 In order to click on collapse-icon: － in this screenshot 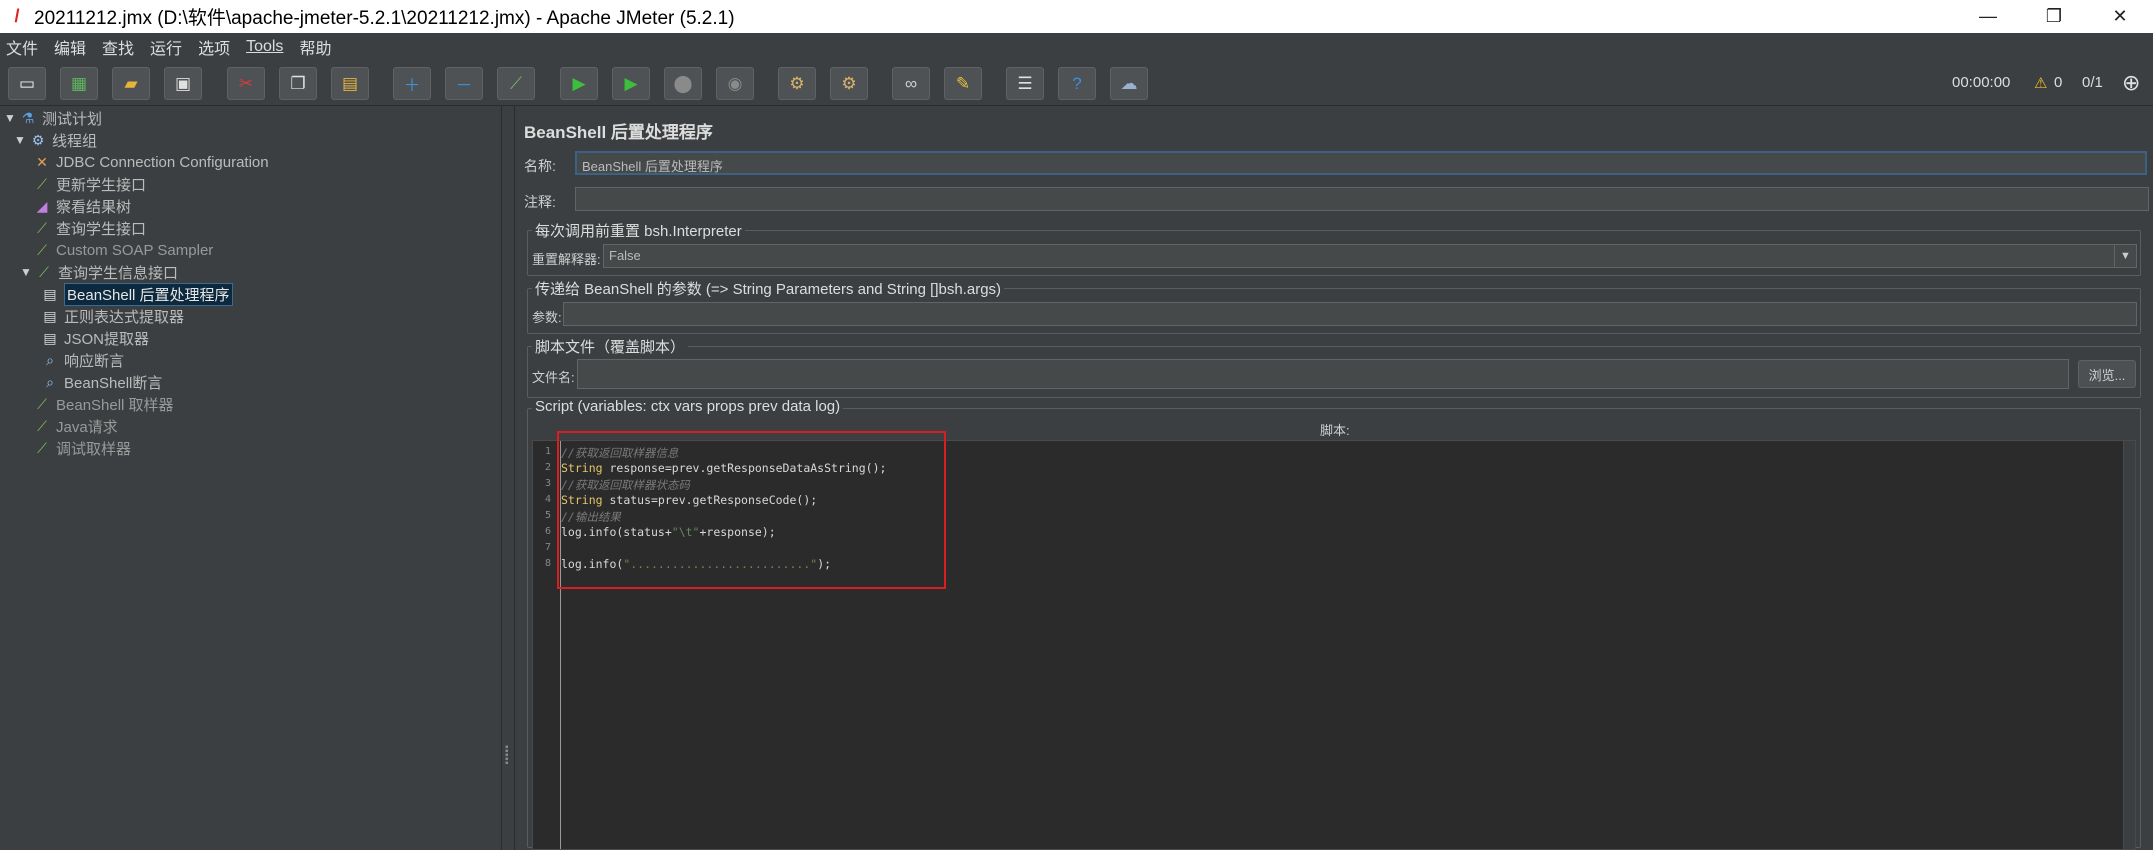, I will do `click(464, 83)`.